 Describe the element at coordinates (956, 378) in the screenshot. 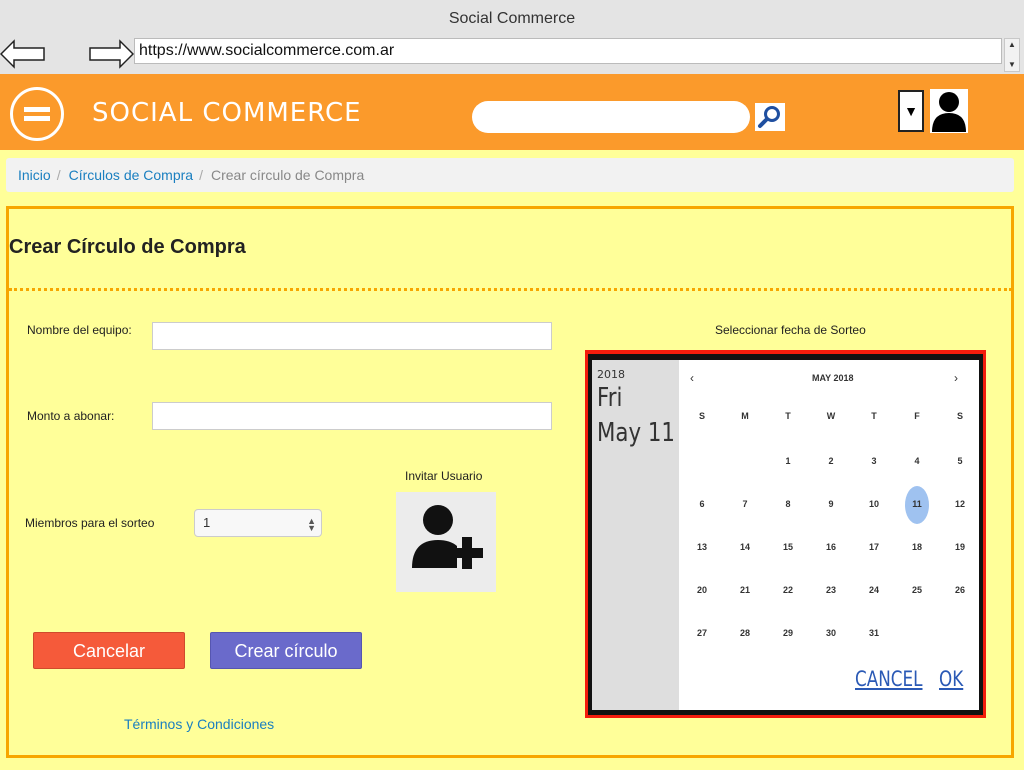

I see `next-month-icon: ›` at that location.